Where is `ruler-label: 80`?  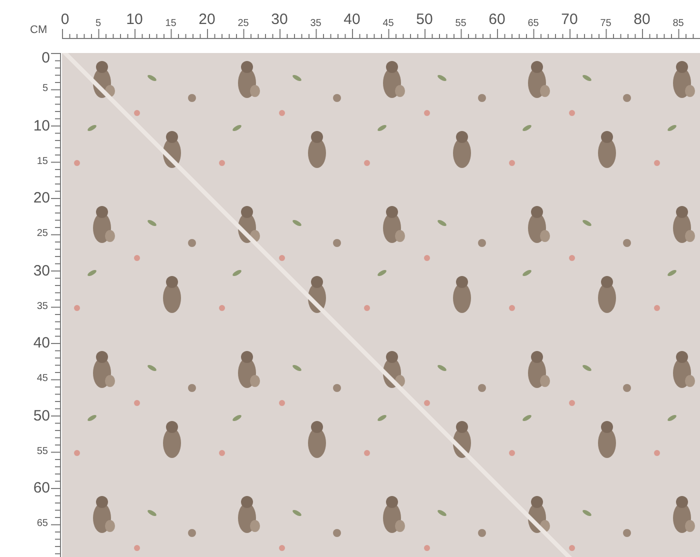 ruler-label: 80 is located at coordinates (642, 19).